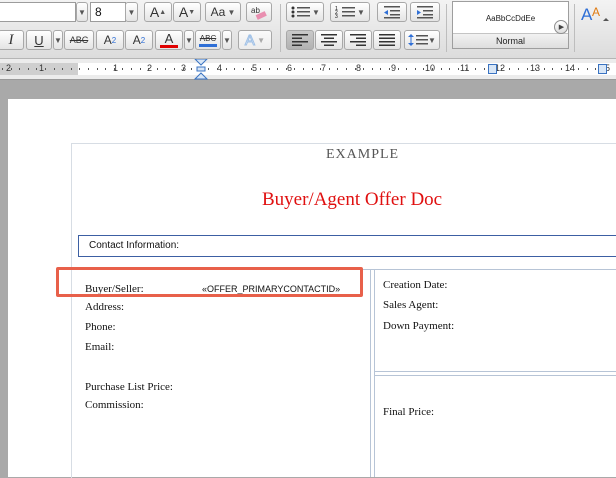 The height and width of the screenshot is (478, 616). What do you see at coordinates (336, 16) in the screenshot?
I see `svg-text: 3` at bounding box center [336, 16].